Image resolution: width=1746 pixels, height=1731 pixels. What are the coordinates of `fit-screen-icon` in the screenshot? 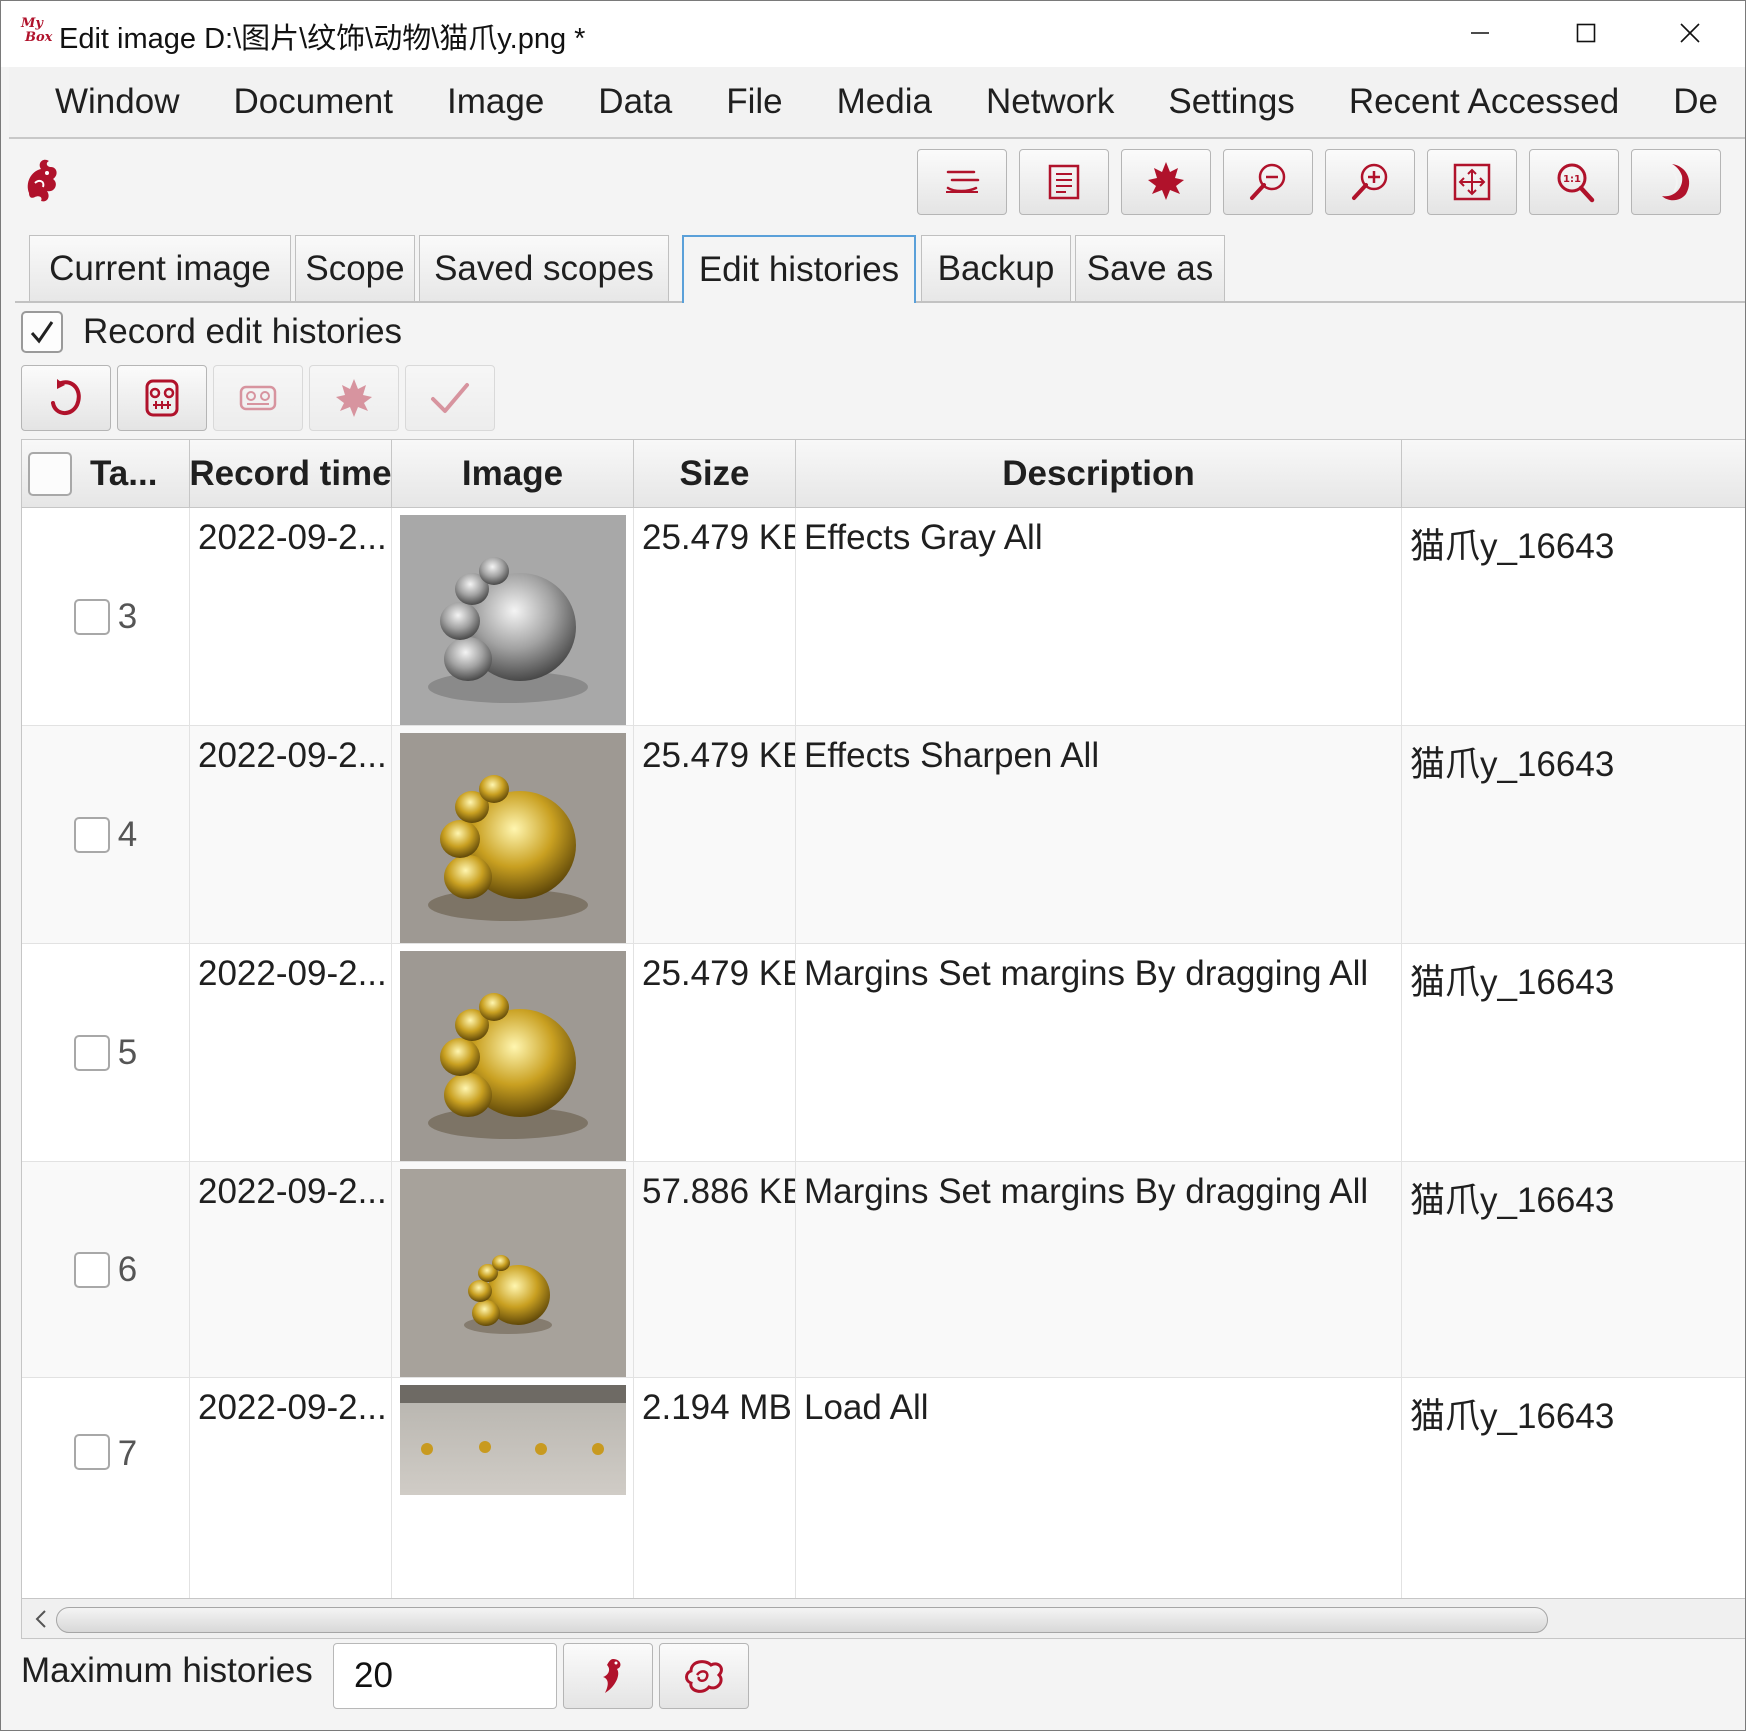 It's located at (1472, 182).